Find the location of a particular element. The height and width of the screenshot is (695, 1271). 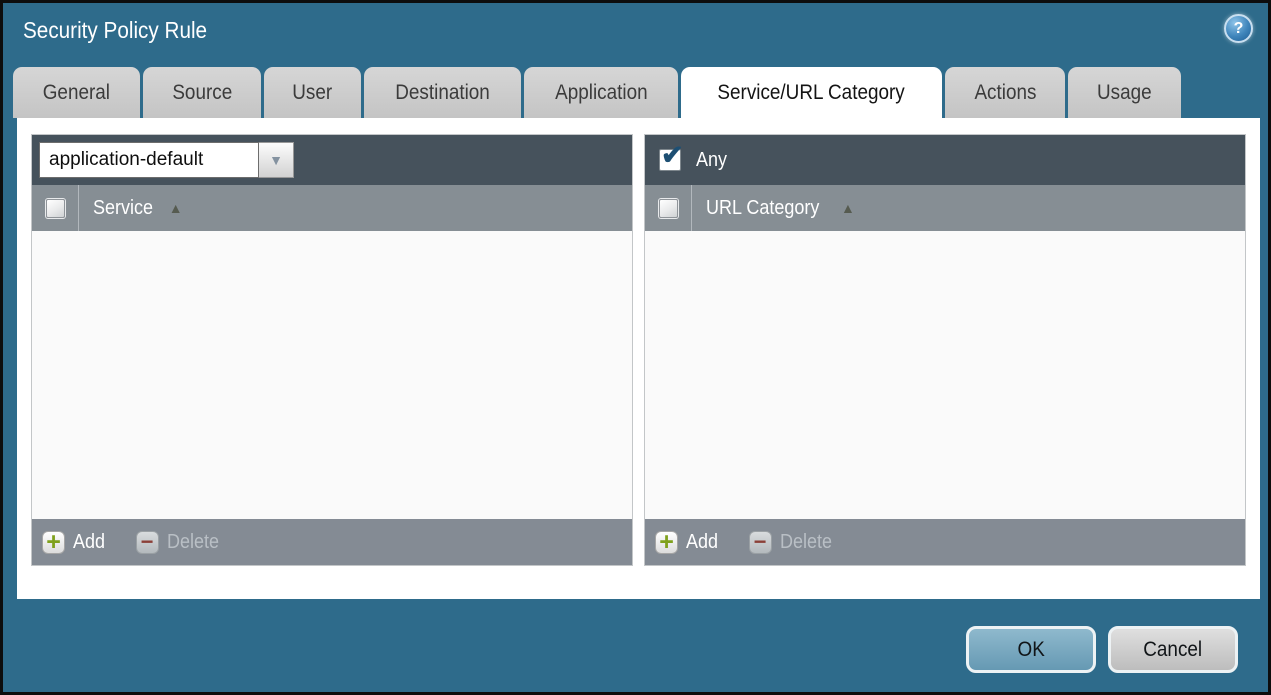

help-icon: ? is located at coordinates (1238, 28).